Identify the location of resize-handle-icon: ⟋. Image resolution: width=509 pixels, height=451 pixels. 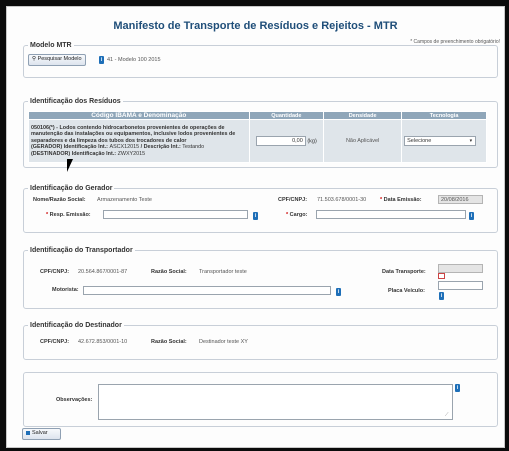
(447, 415).